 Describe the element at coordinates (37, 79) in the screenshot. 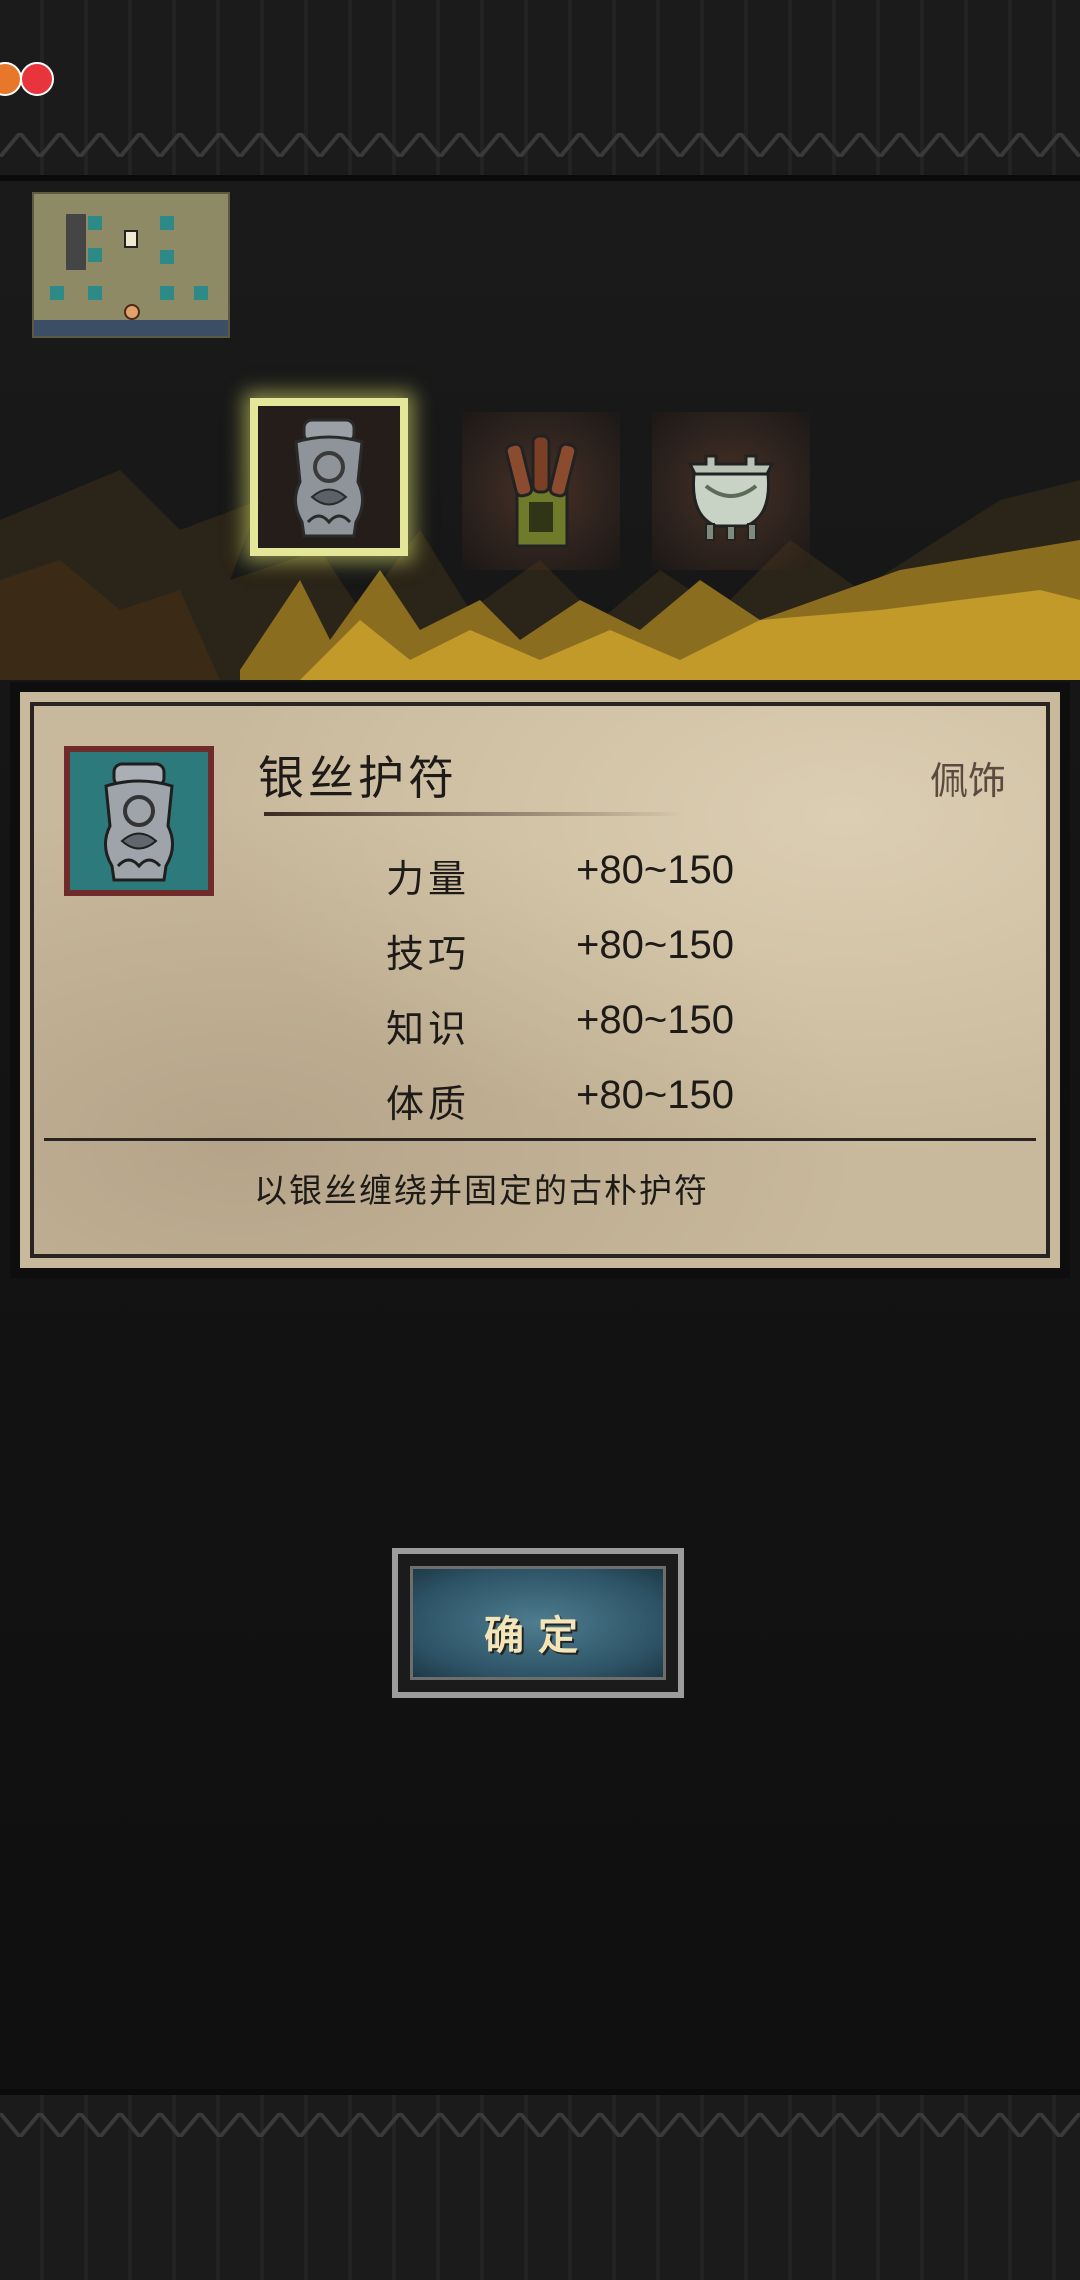

I see `red-status-dot-icon` at that location.